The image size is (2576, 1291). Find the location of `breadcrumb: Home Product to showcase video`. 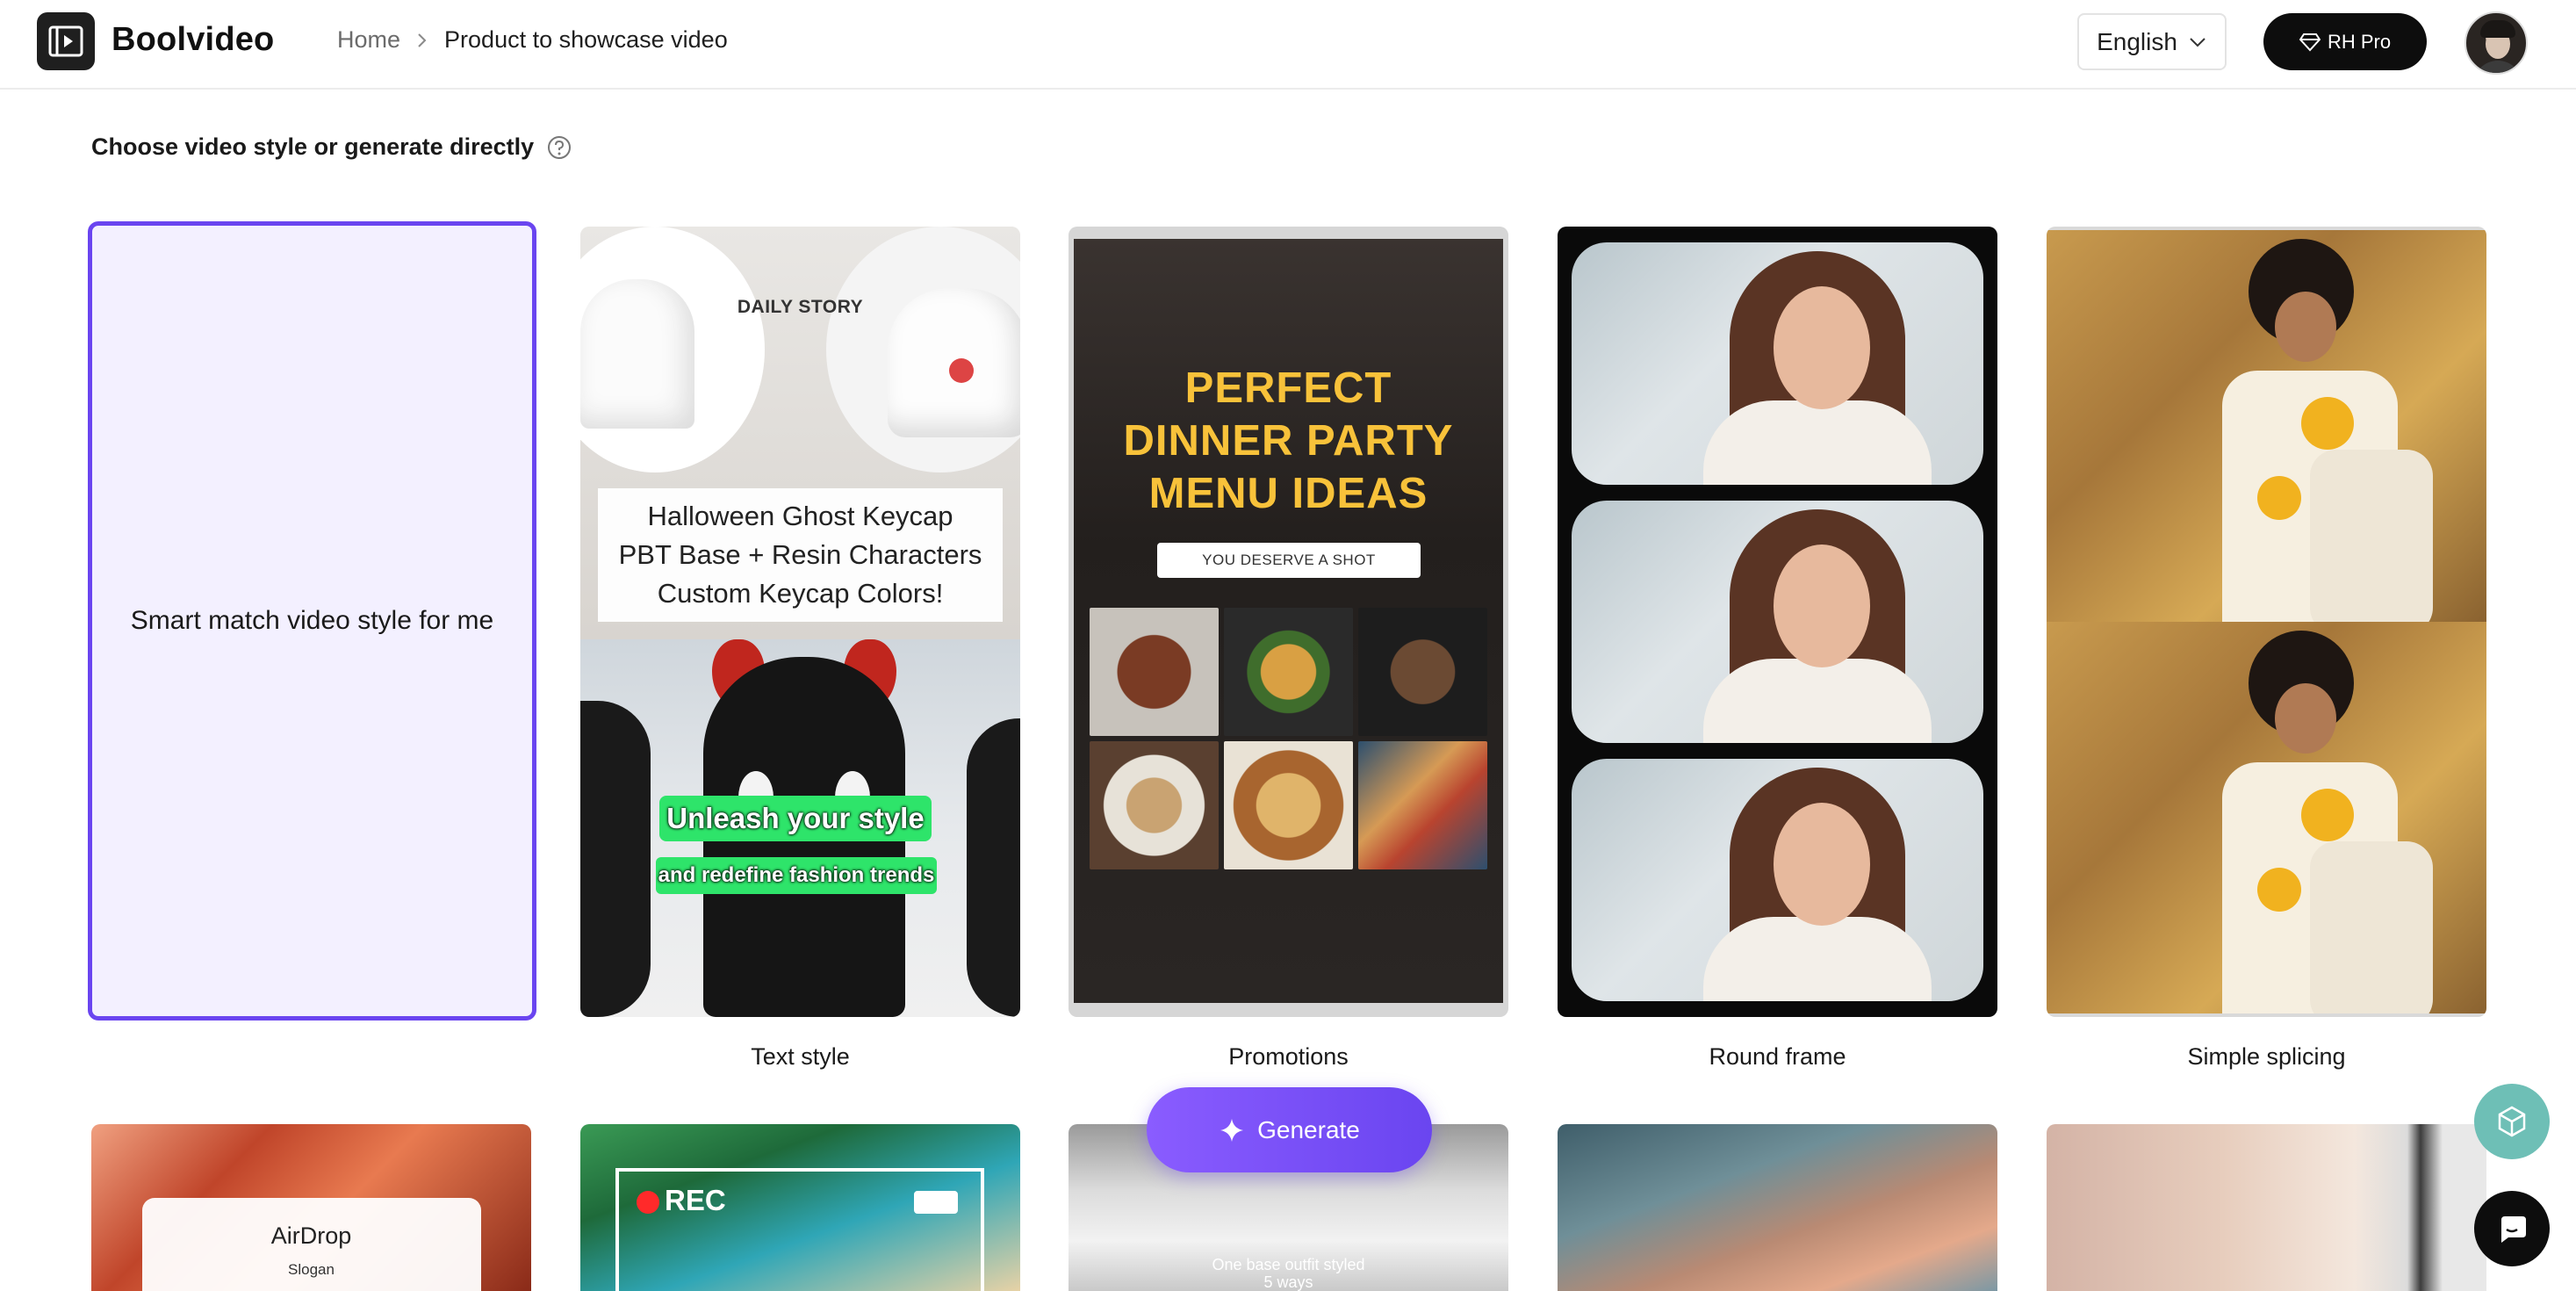

breadcrumb: Home Product to showcase video is located at coordinates (532, 40).